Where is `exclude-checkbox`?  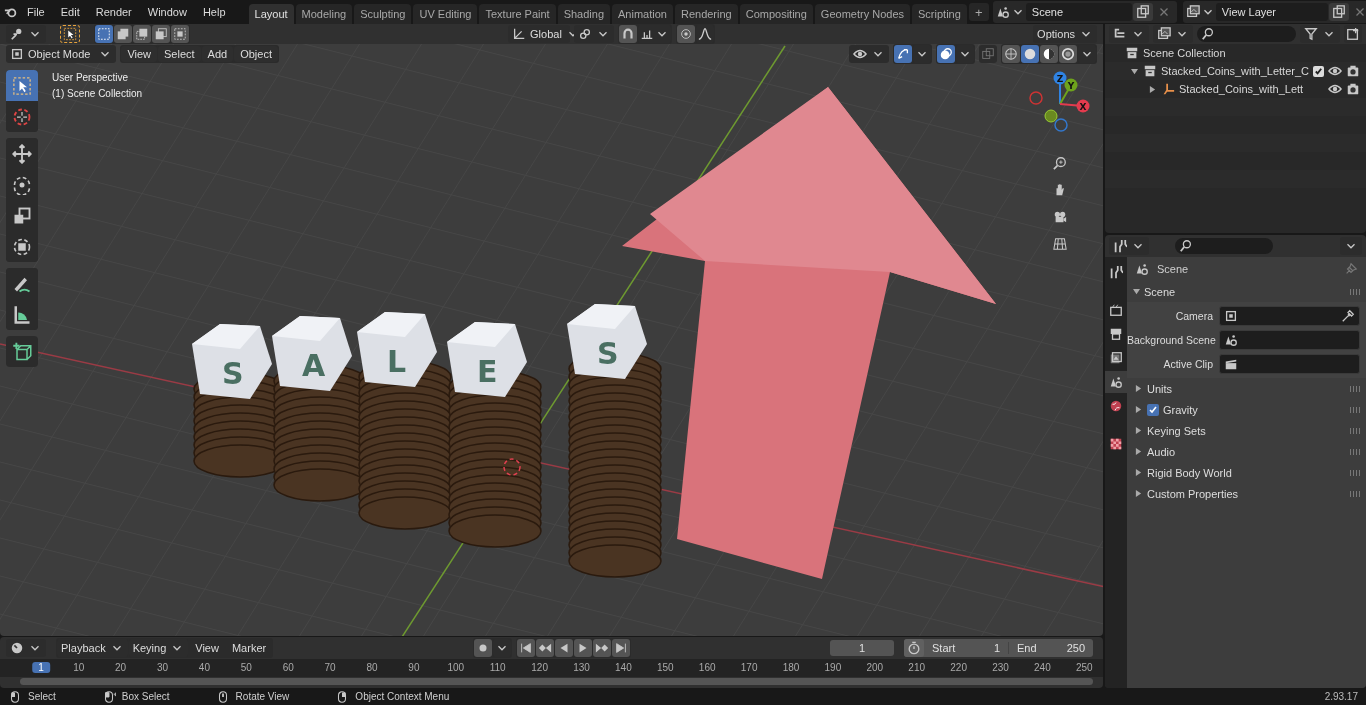 exclude-checkbox is located at coordinates (1318, 71).